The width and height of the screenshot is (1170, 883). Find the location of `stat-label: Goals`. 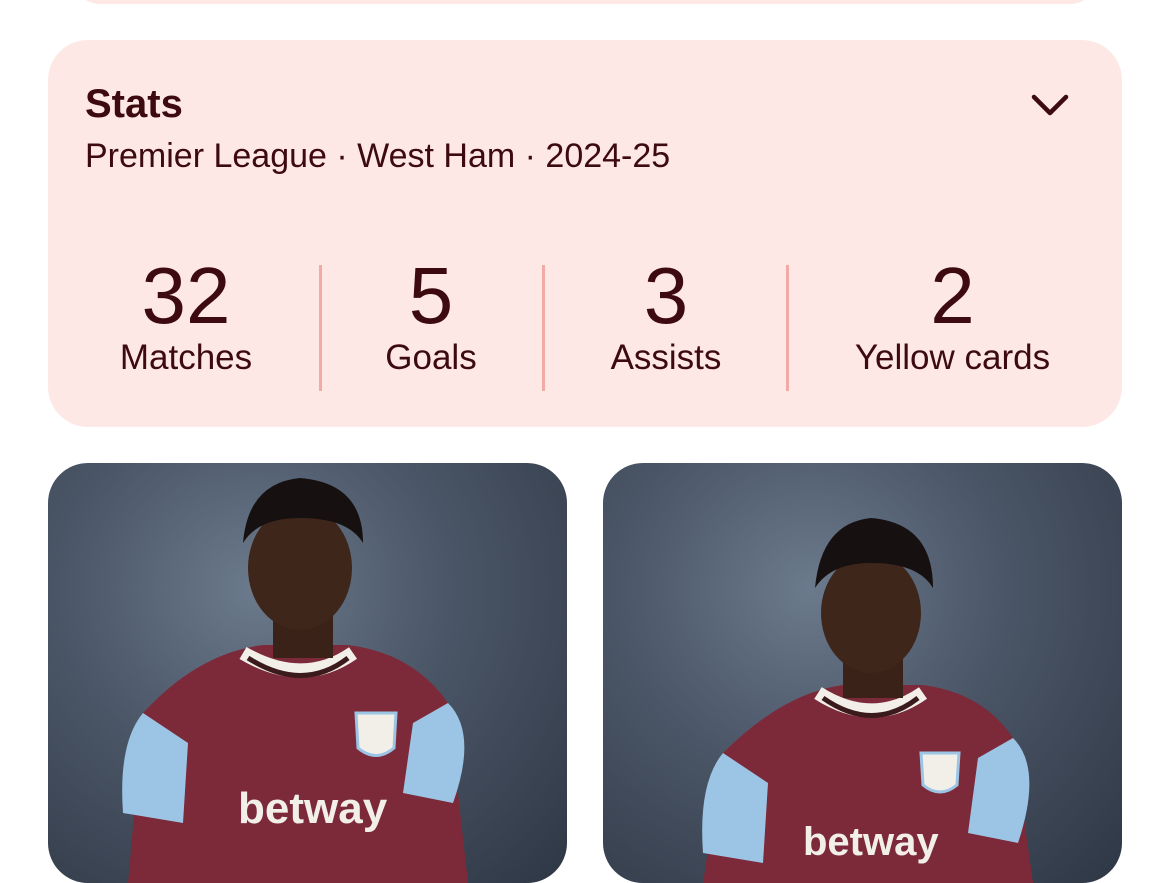

stat-label: Goals is located at coordinates (431, 357).